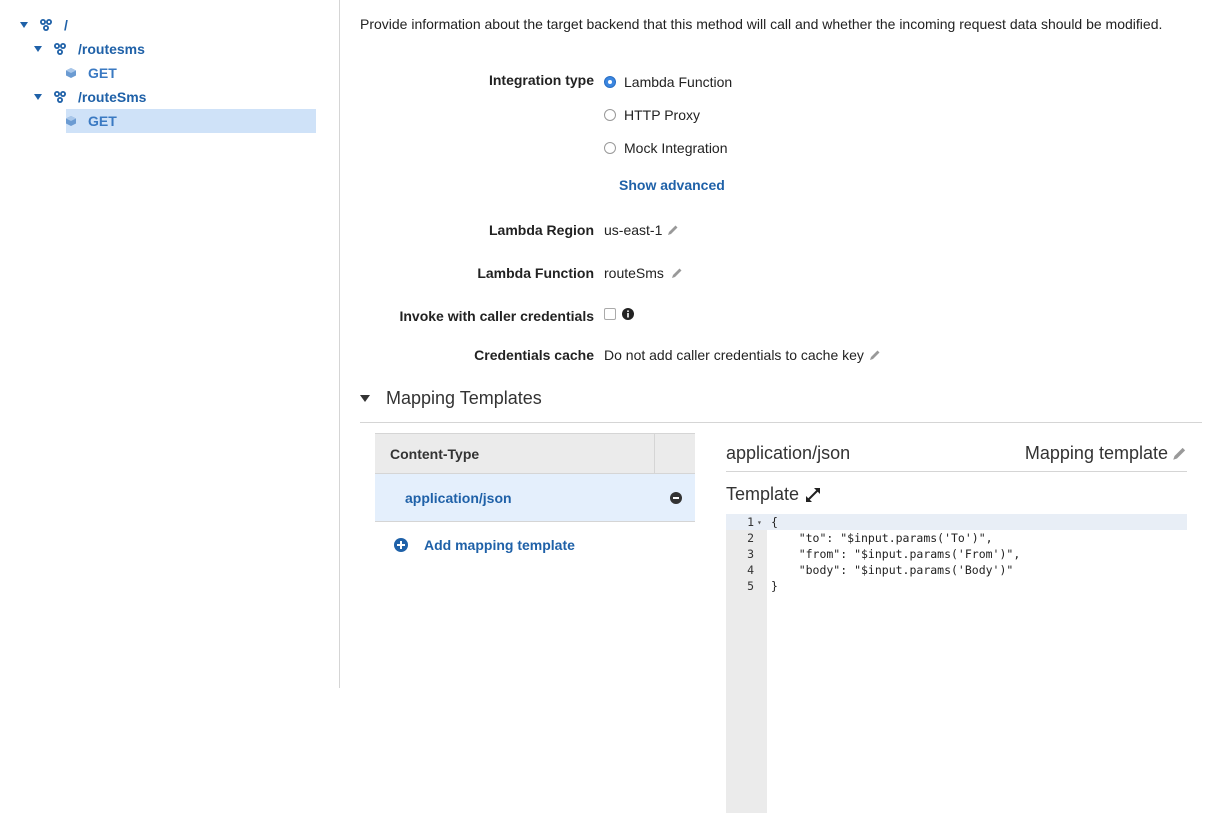 The height and width of the screenshot is (833, 1213). What do you see at coordinates (760, 522) in the screenshot?
I see `fold-arrow-icon: ▾` at bounding box center [760, 522].